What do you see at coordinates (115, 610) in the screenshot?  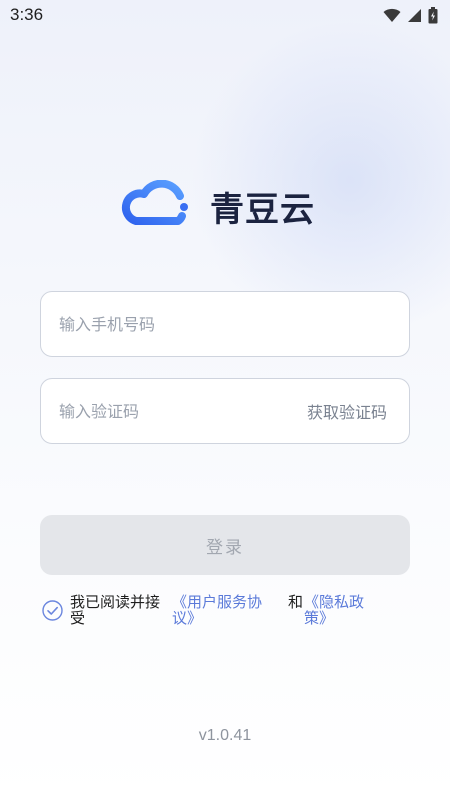 I see `agreement-prefix: 我已阅读并接受` at bounding box center [115, 610].